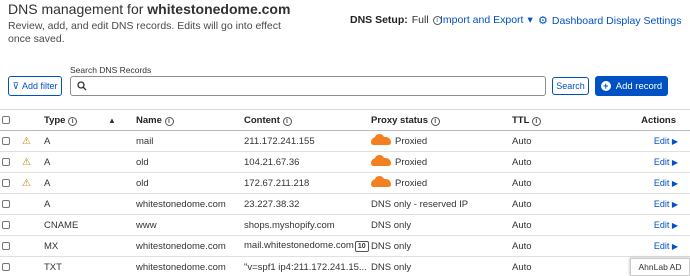 The width and height of the screenshot is (690, 276). Describe the element at coordinates (345, 183) in the screenshot. I see `table-row: ⚠ Aold 172.67.211.218 Proxied Auto Edit ▶` at that location.